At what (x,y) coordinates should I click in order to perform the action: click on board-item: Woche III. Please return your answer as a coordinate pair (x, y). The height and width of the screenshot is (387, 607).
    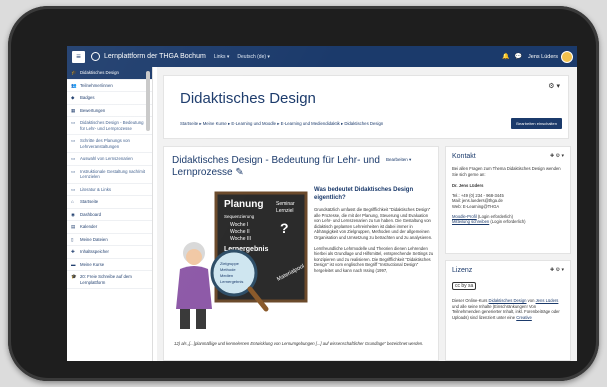
    Looking at the image, I should click on (240, 239).